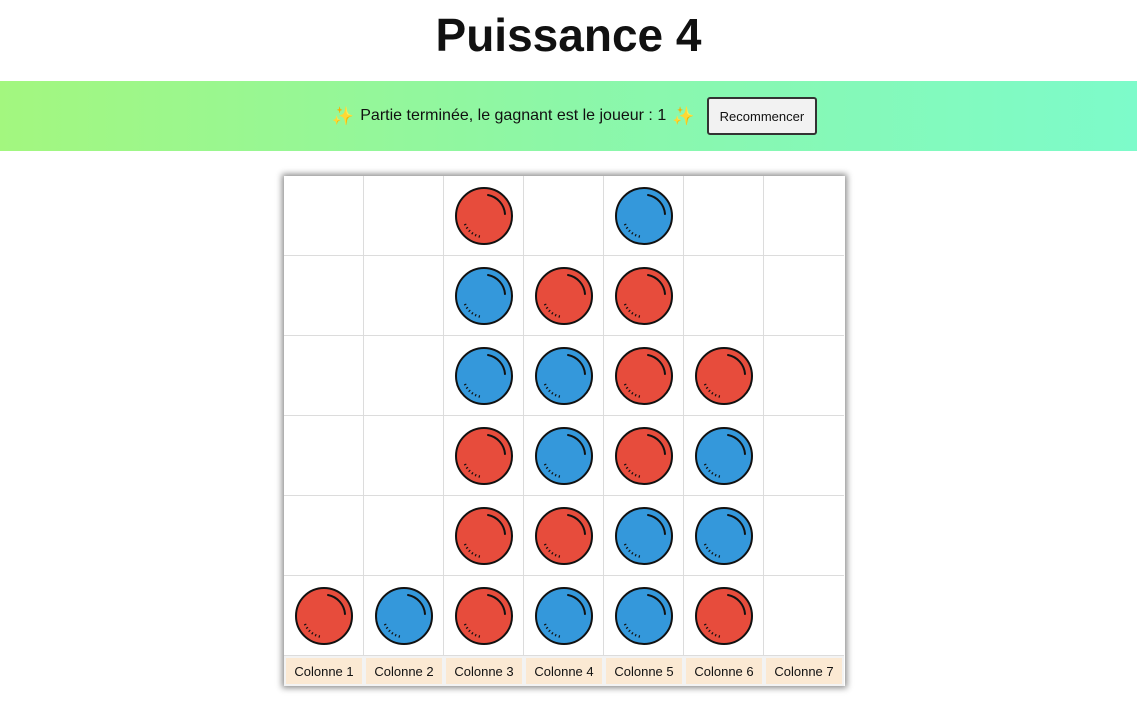  What do you see at coordinates (644, 671) in the screenshot?
I see `column-button-5: Colonne 5` at bounding box center [644, 671].